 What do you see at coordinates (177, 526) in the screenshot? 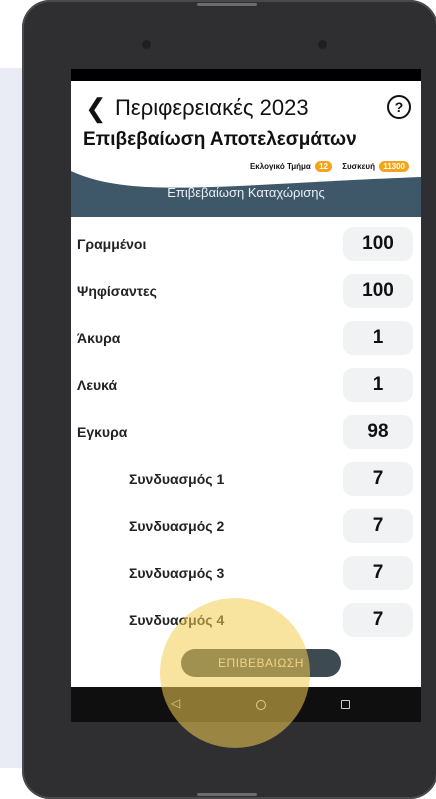
I see `row-label: Συνδυασμός 2` at bounding box center [177, 526].